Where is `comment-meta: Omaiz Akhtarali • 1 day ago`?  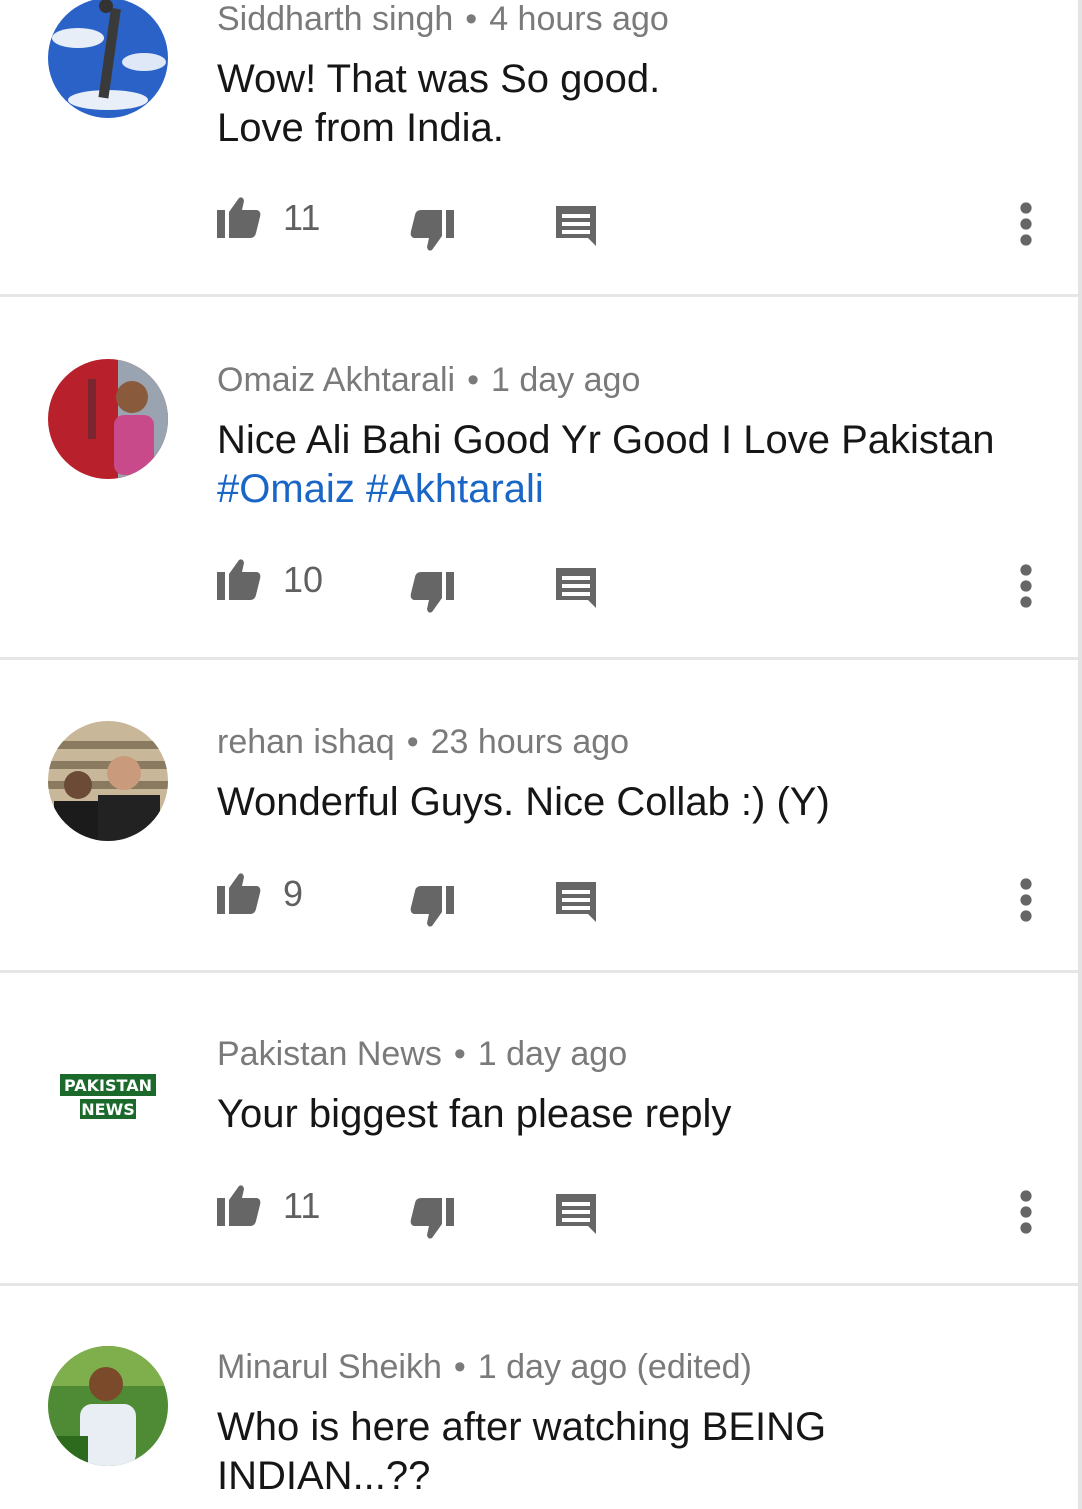 comment-meta: Omaiz Akhtarali • 1 day ago is located at coordinates (428, 380).